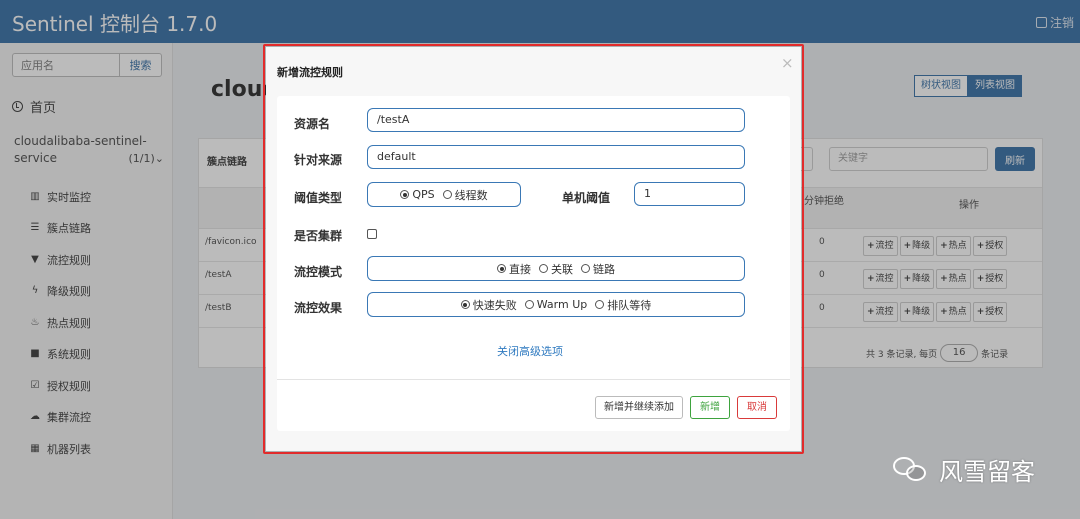 This screenshot has height=519, width=1080. What do you see at coordinates (417, 194) in the screenshot?
I see `qps-radio: QPS` at bounding box center [417, 194].